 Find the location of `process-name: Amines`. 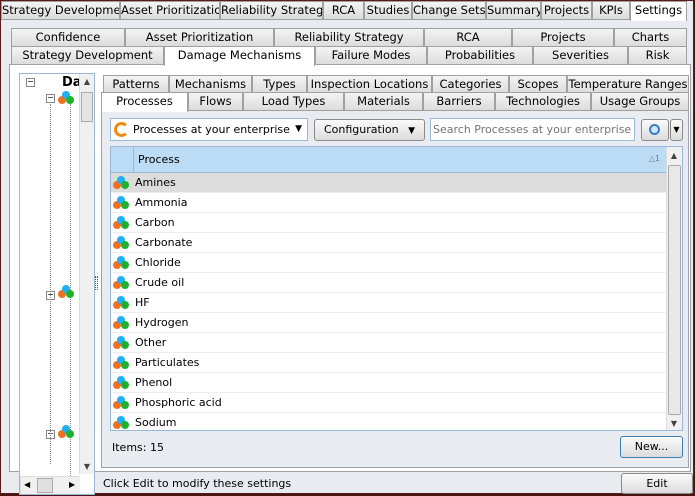

process-name: Amines is located at coordinates (155, 182).